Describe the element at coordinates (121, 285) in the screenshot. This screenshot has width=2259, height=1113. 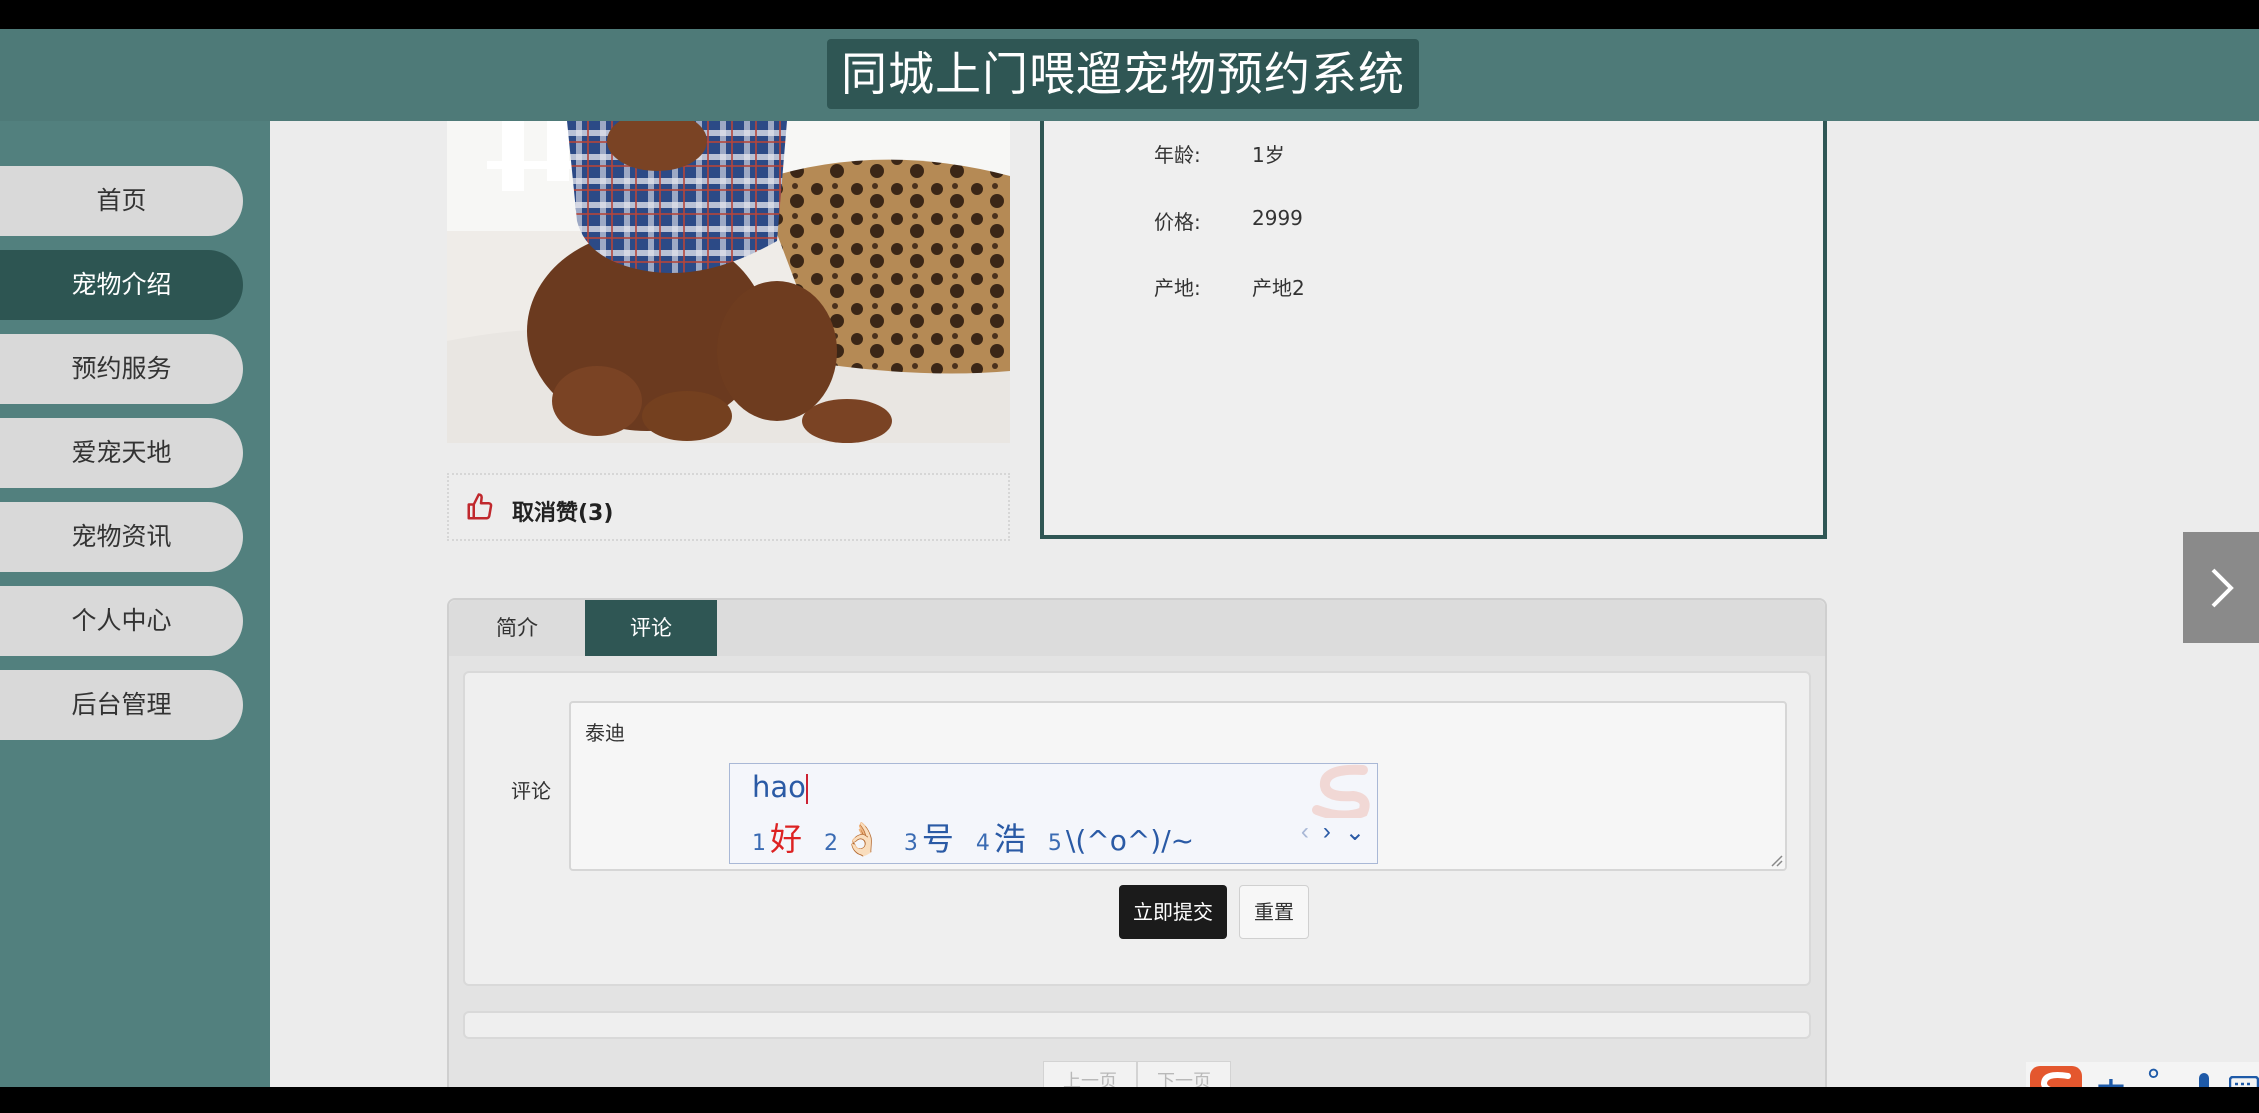
I see `sidebar-item-pet-intro: 宠物介绍` at that location.